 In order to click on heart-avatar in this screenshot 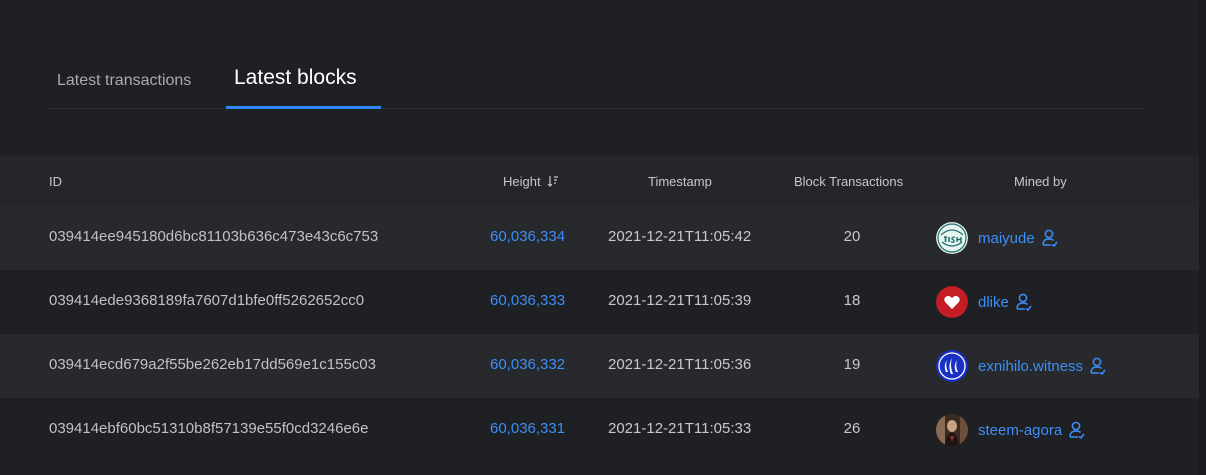, I will do `click(952, 302)`.